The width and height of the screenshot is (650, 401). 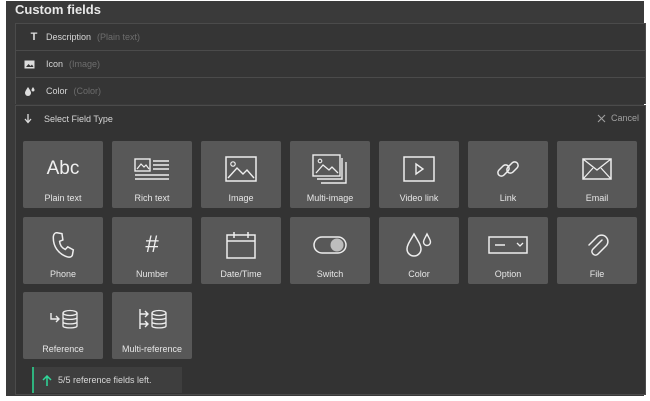 I want to click on selector-header: Select Field Type, so click(x=330, y=119).